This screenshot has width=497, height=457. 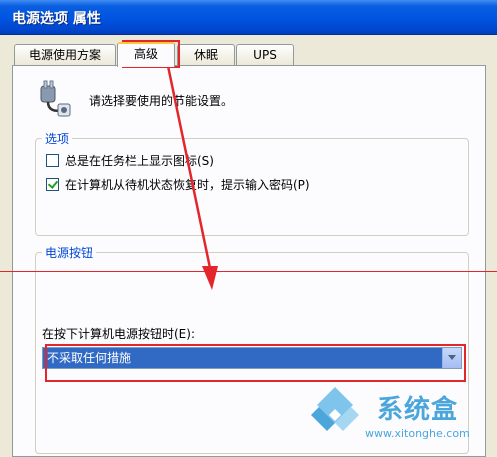 What do you see at coordinates (146, 54) in the screenshot?
I see `tab-advanced: 高级` at bounding box center [146, 54].